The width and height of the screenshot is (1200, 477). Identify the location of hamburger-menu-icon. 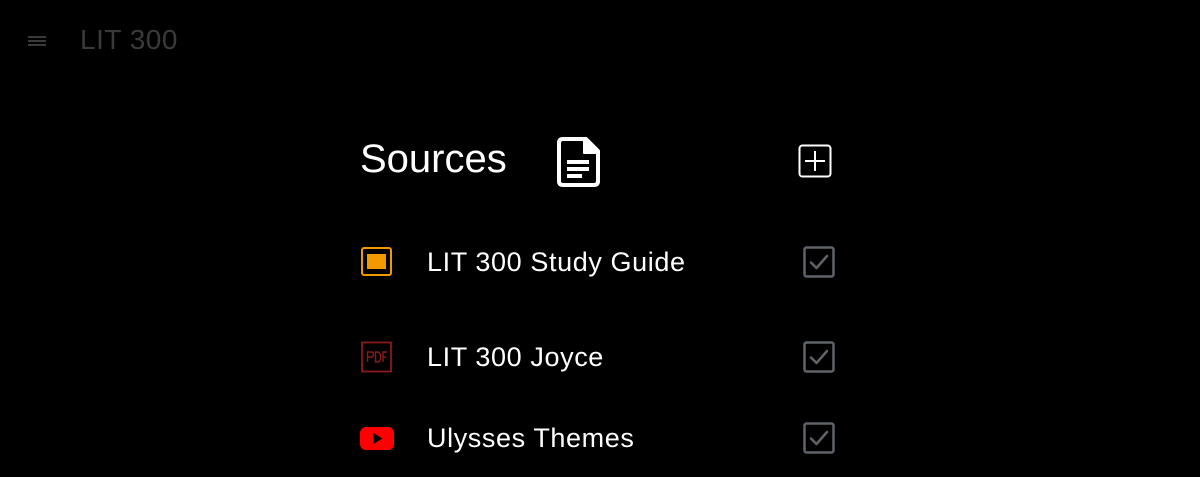
(37, 41).